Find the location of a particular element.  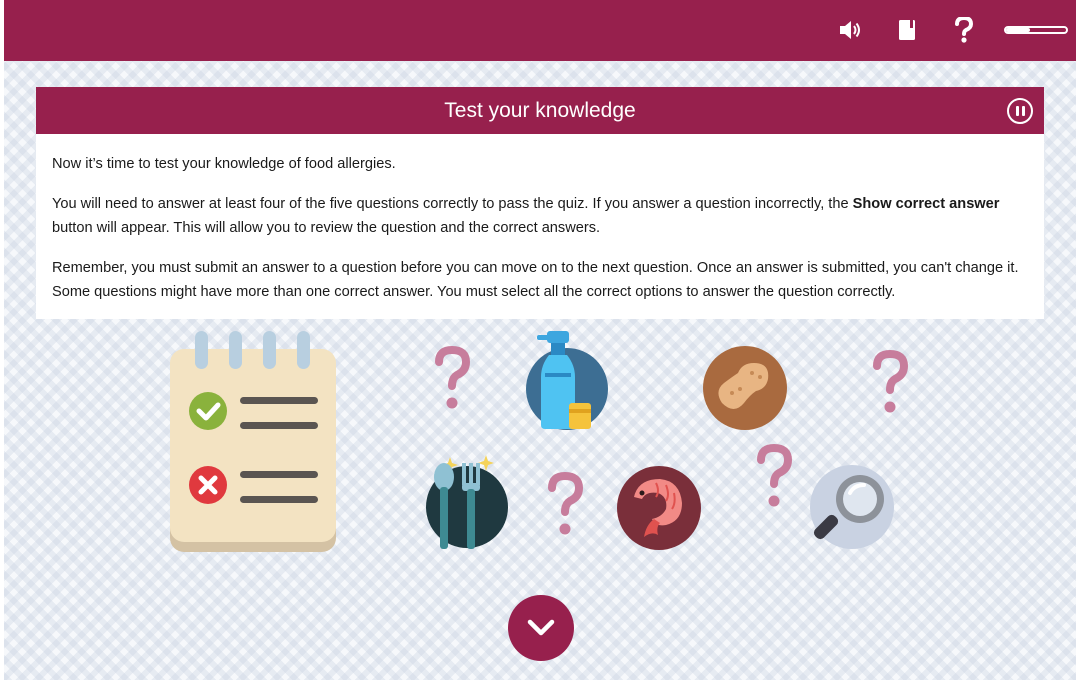

audio-button is located at coordinates (850, 30).